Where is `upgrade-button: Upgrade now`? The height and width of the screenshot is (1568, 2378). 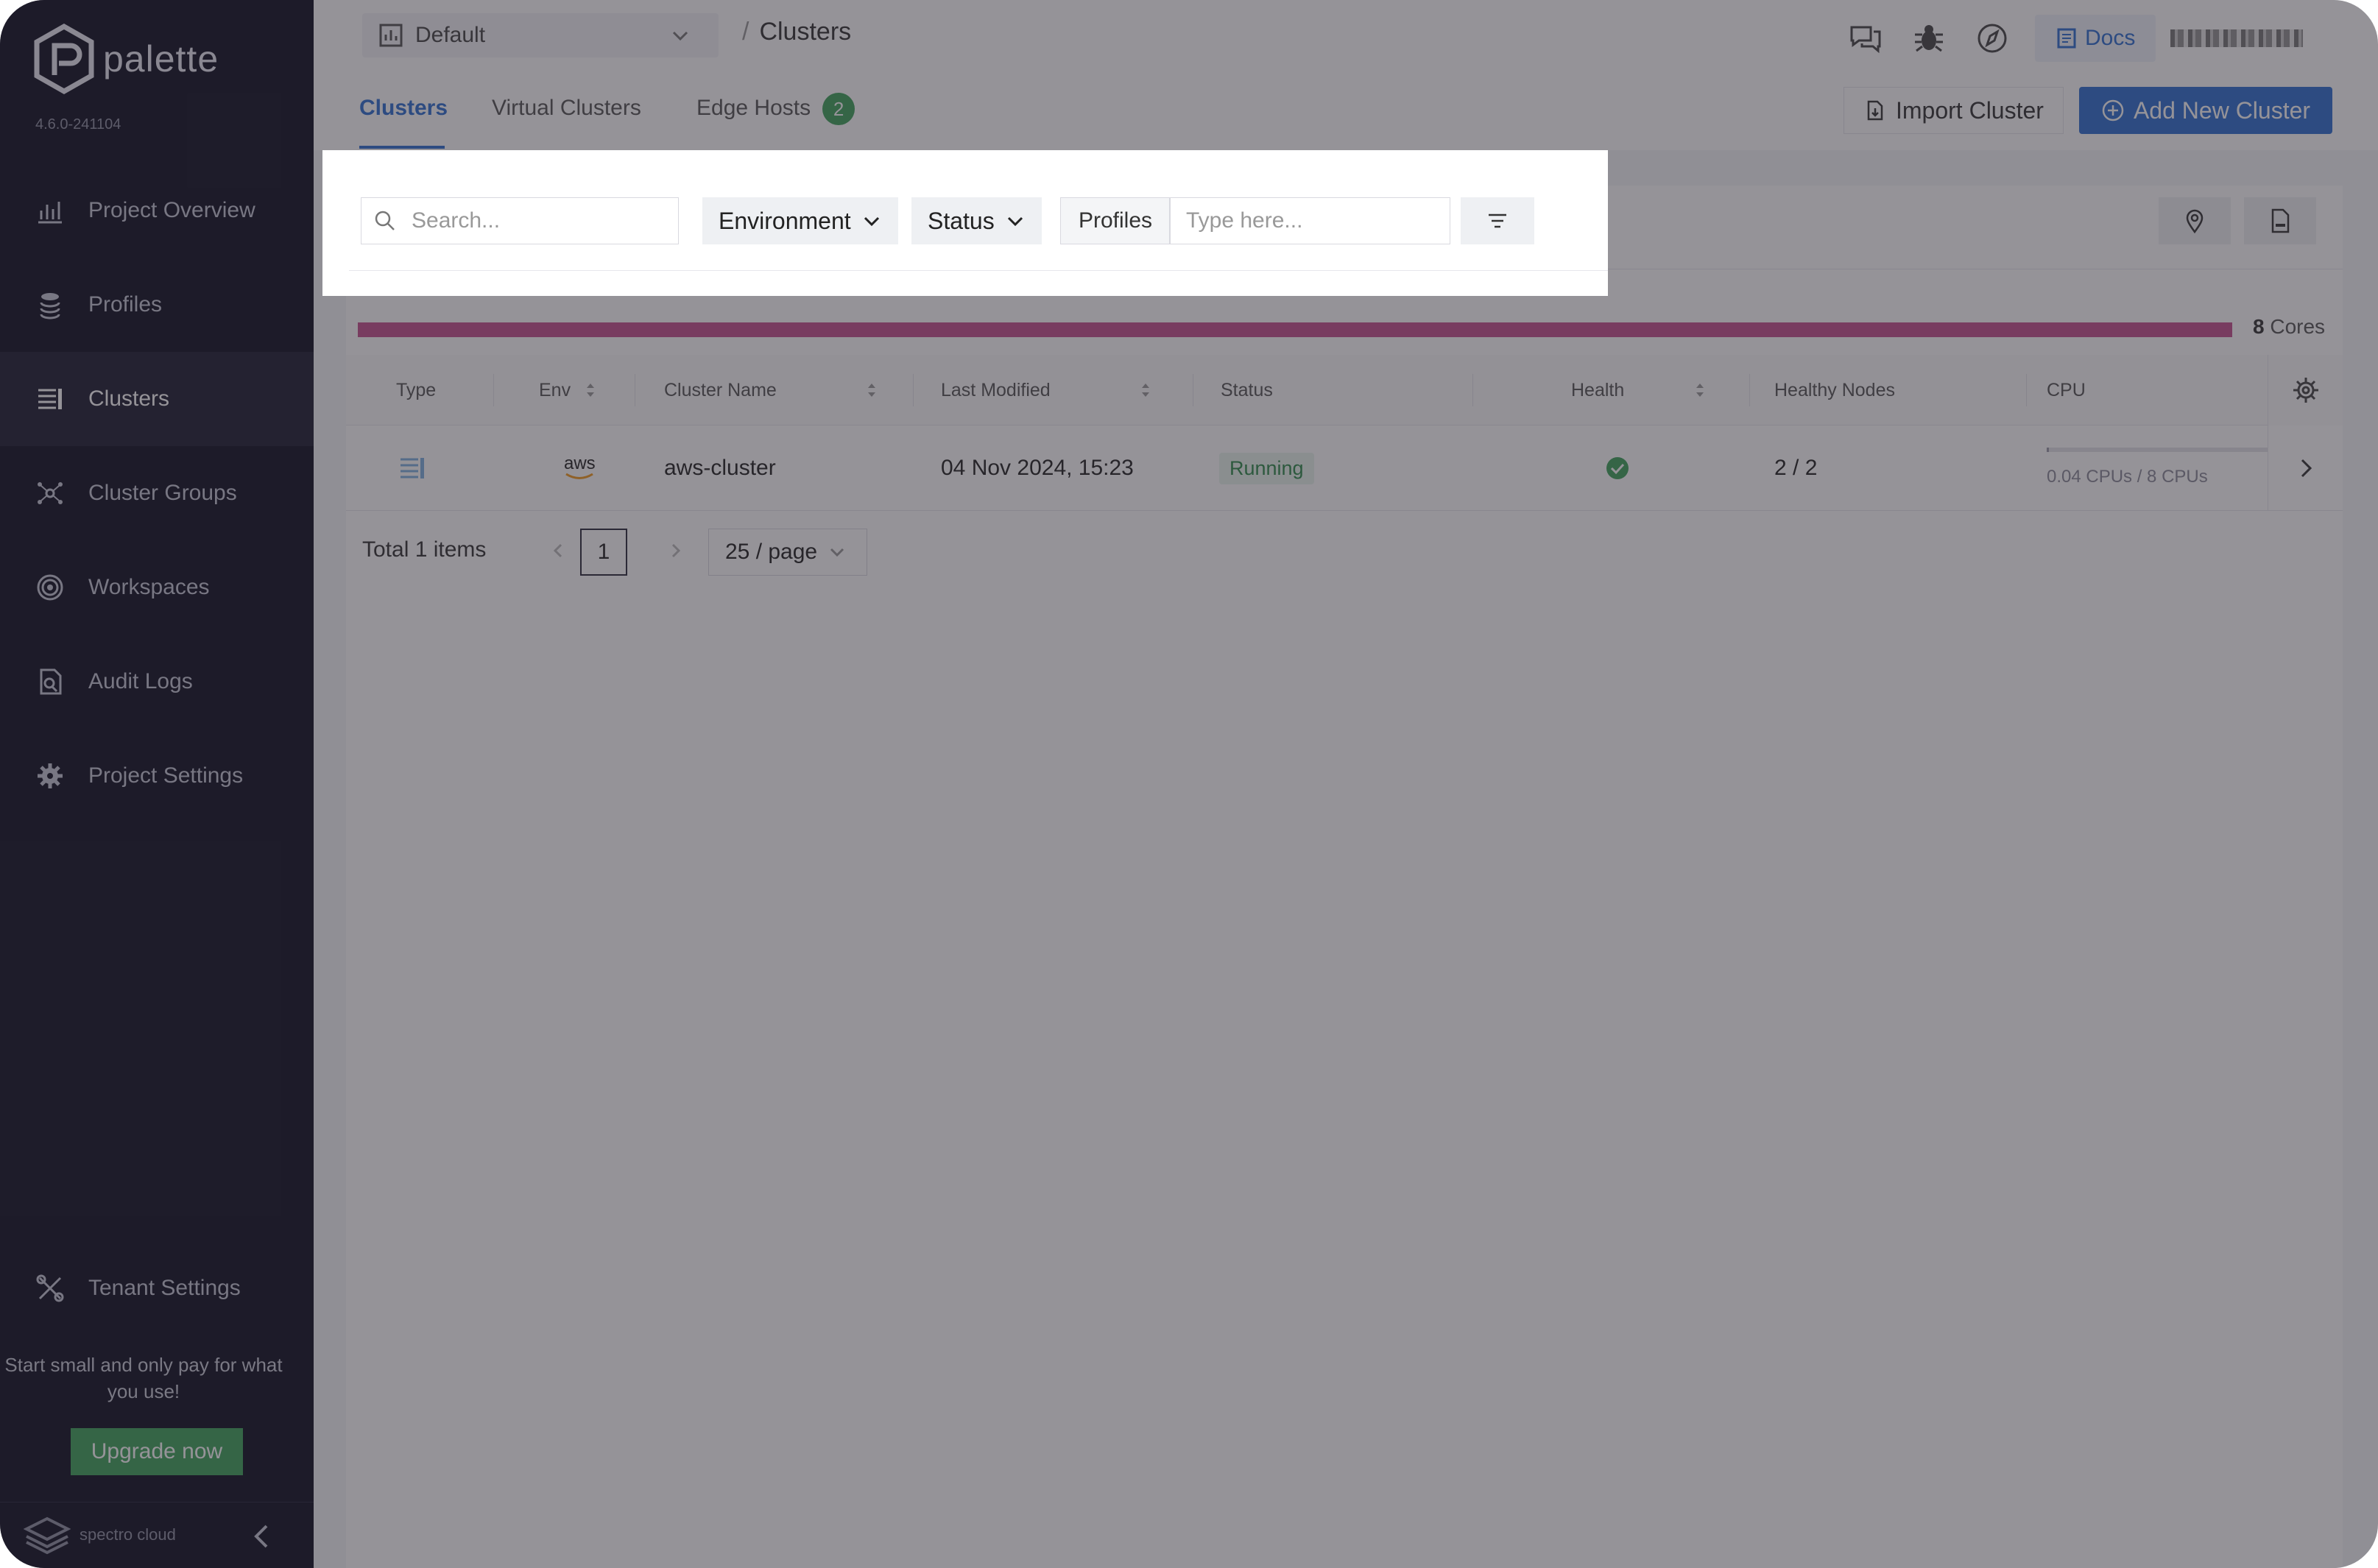 upgrade-button: Upgrade now is located at coordinates (157, 1452).